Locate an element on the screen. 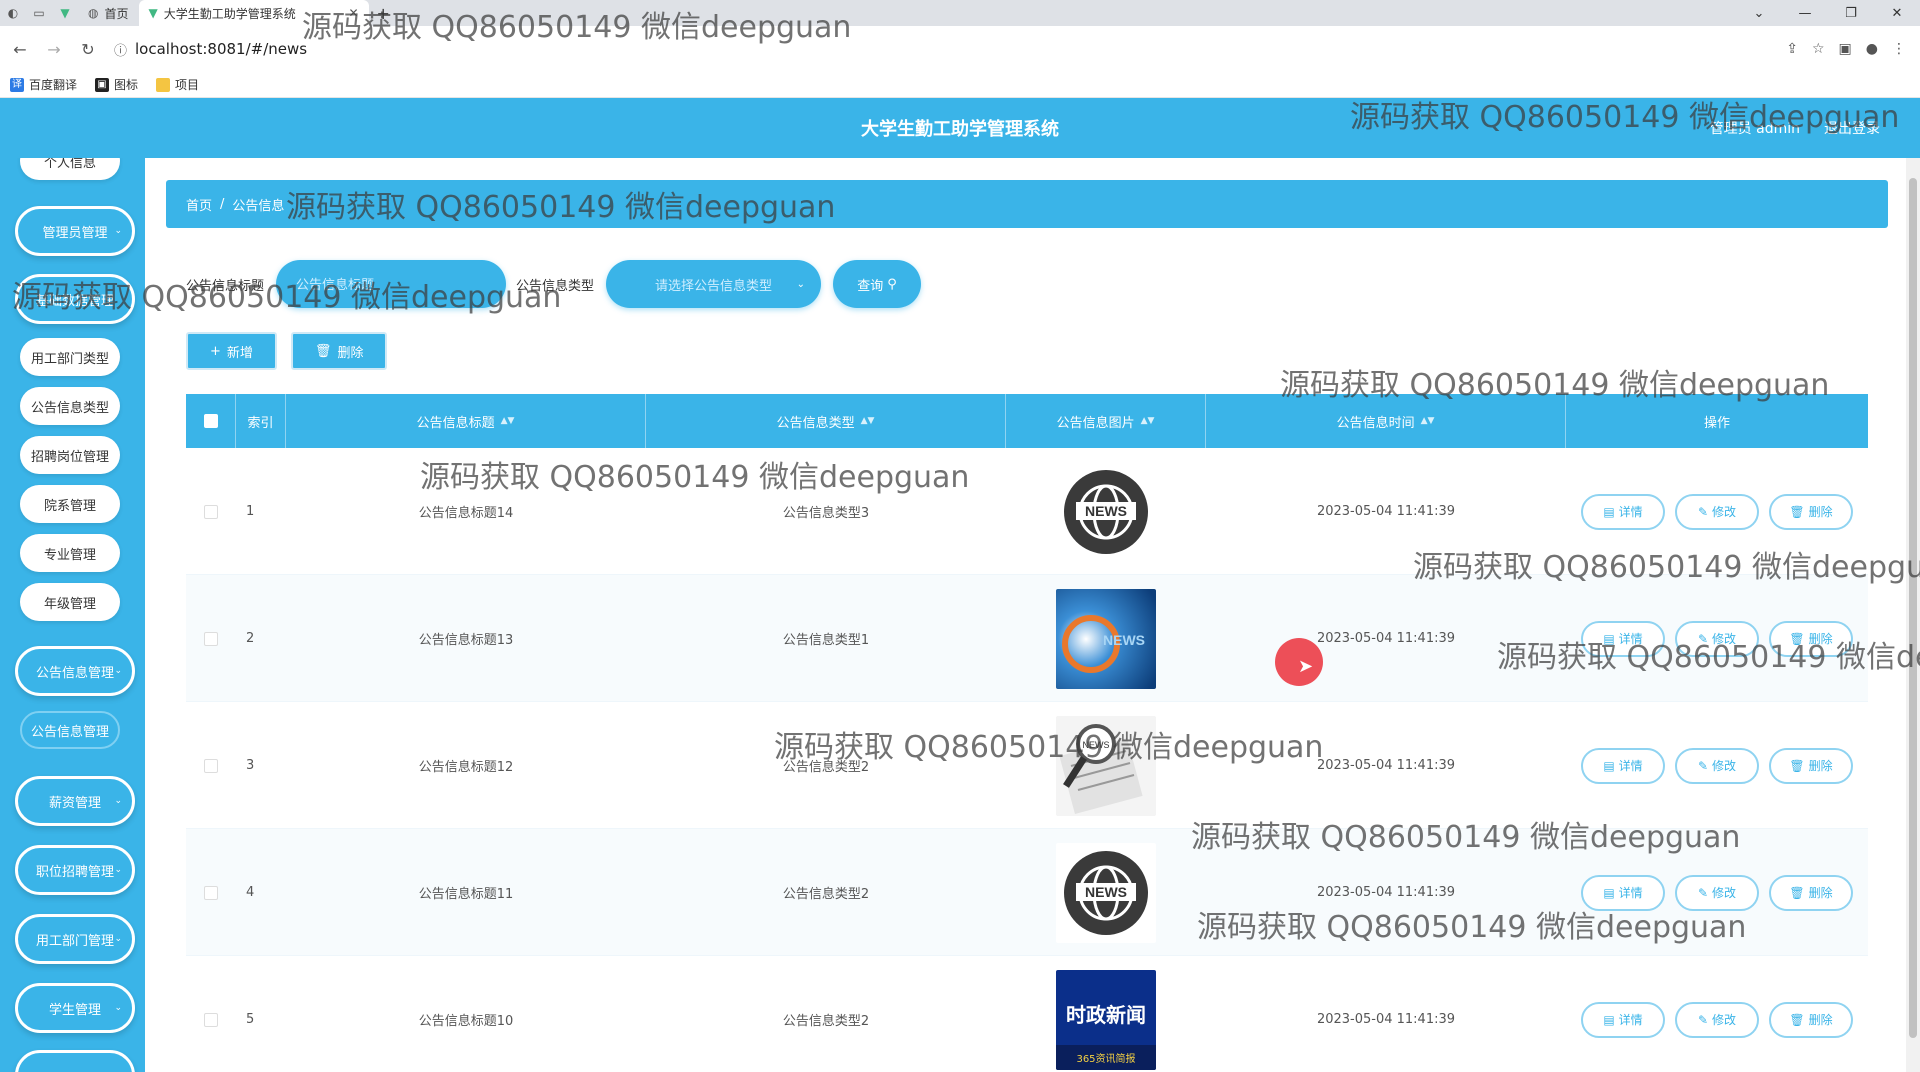 The image size is (1920, 1072). url-field: ⓘ localhost:8081/#/news is located at coordinates (944, 49).